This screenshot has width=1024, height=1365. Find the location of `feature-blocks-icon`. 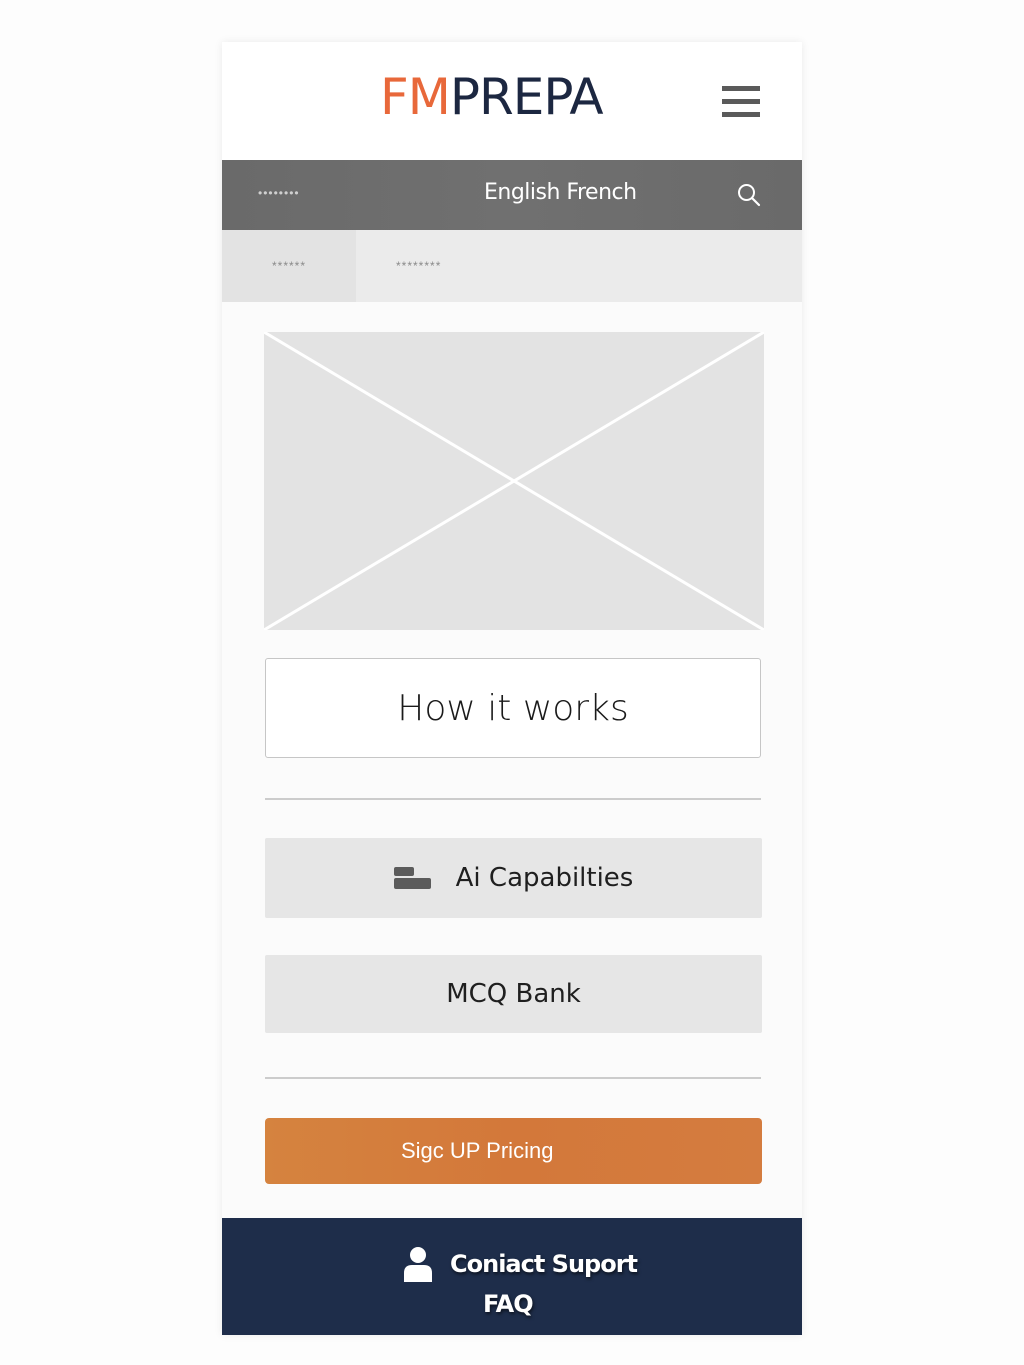

feature-blocks-icon is located at coordinates (412, 878).